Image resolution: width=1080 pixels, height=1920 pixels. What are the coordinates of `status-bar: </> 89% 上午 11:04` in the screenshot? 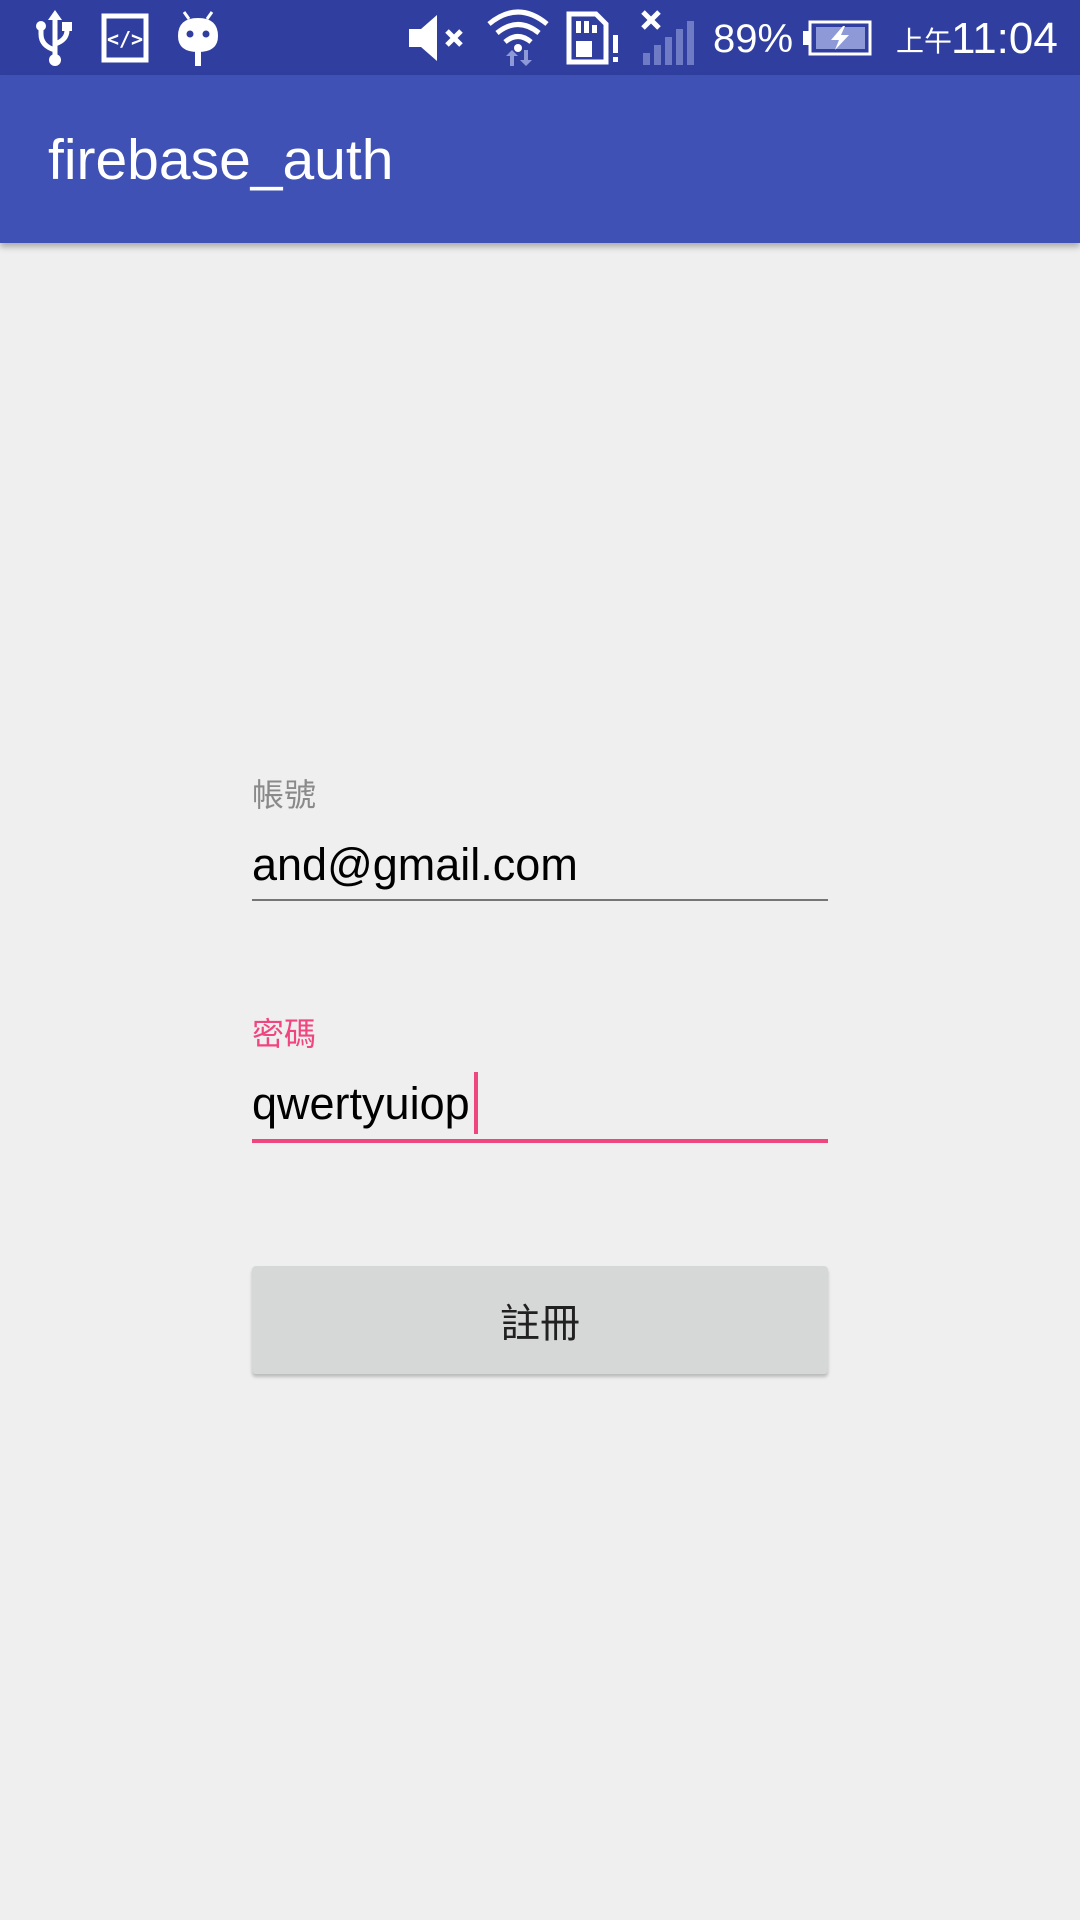 It's located at (540, 37).